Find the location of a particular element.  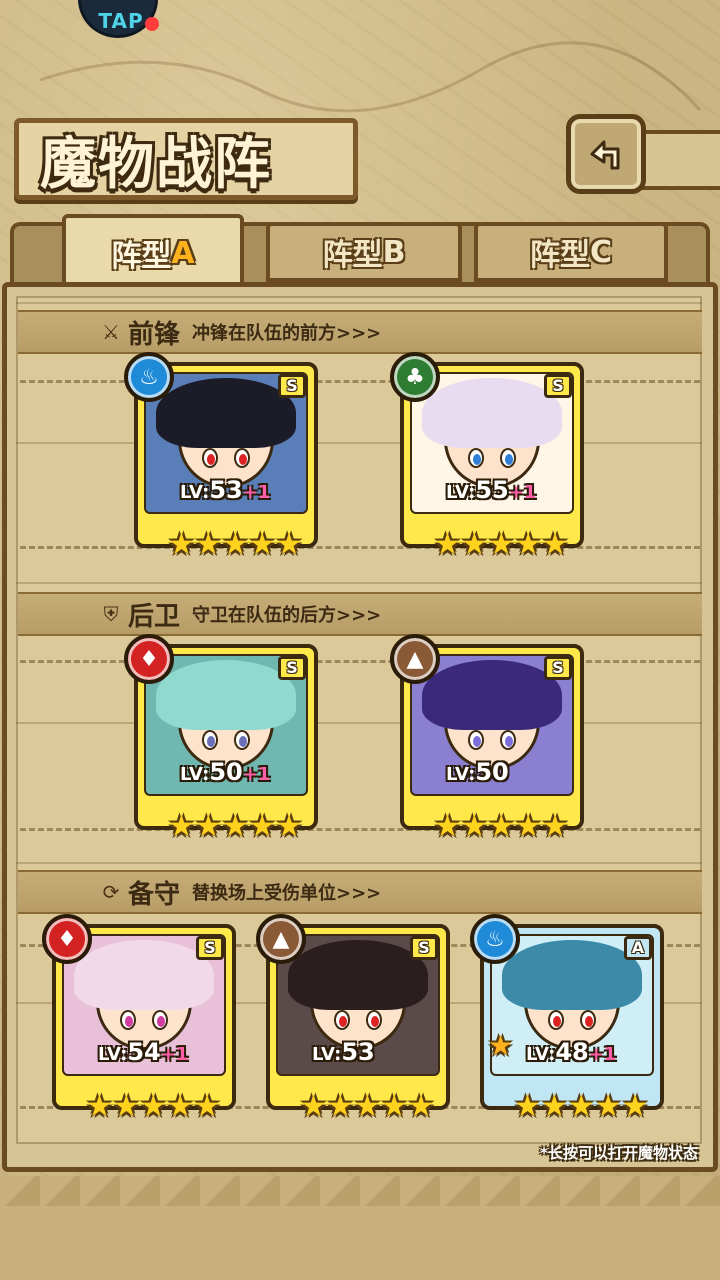

shield-icon: ⛨ is located at coordinates (111, 614).